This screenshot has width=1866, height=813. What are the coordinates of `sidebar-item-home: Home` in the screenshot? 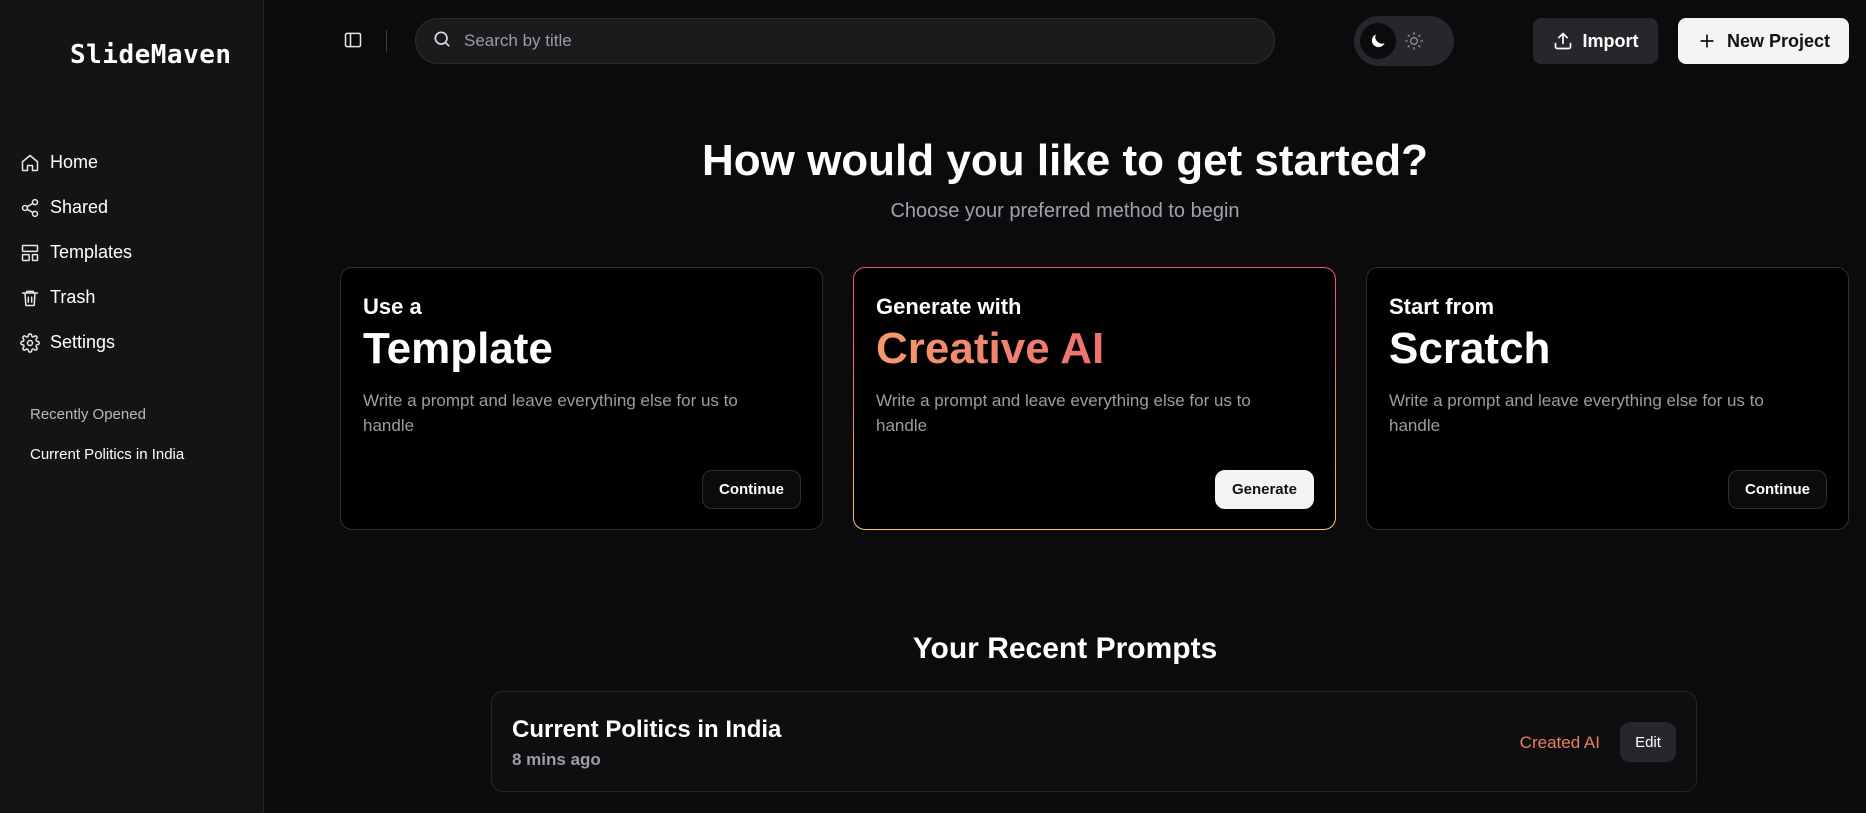 It's located at (132, 162).